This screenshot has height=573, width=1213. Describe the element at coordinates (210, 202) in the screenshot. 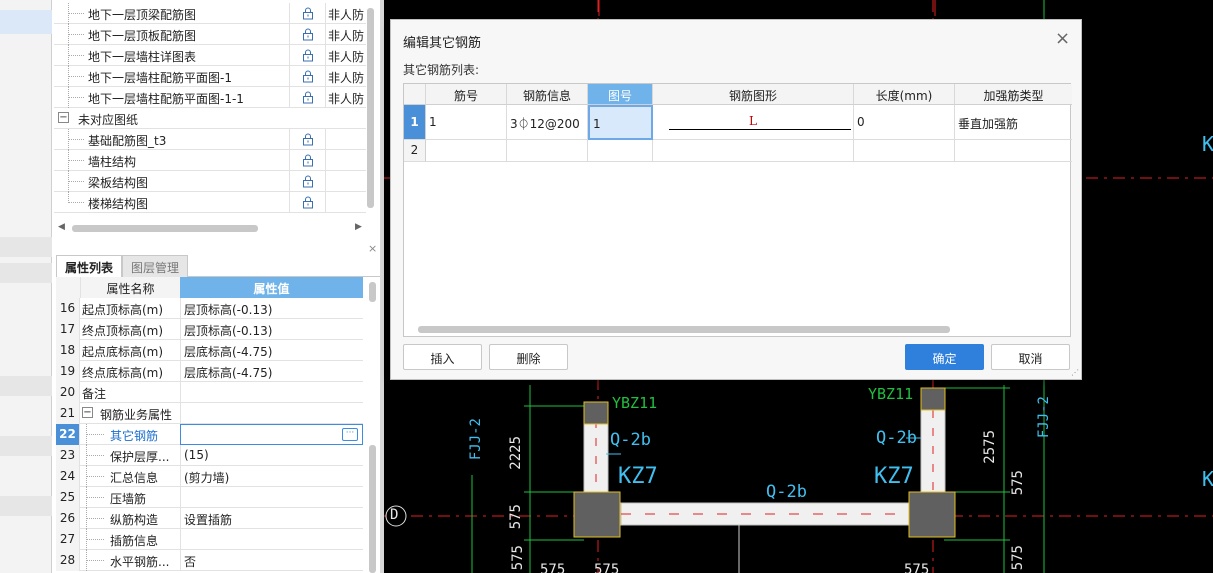

I see `tree-item: 楼梯结构图` at that location.